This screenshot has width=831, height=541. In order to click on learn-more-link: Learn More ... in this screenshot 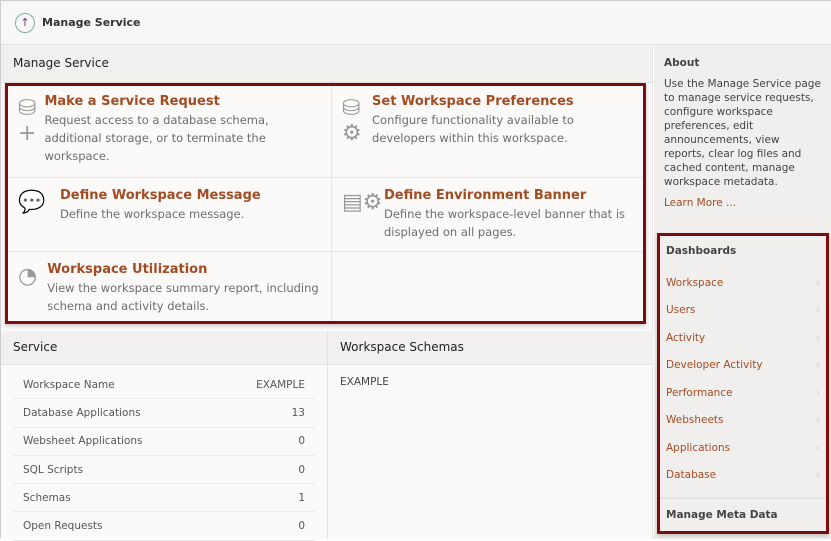, I will do `click(742, 203)`.